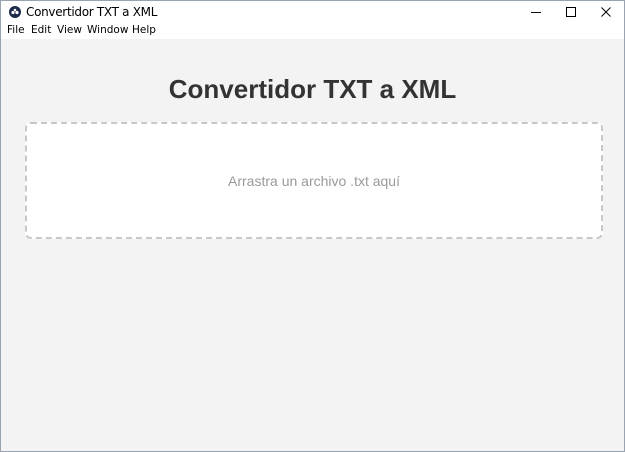 The width and height of the screenshot is (625, 452). What do you see at coordinates (312, 12) in the screenshot?
I see `title-bar: Convertidor TXT a XML` at bounding box center [312, 12].